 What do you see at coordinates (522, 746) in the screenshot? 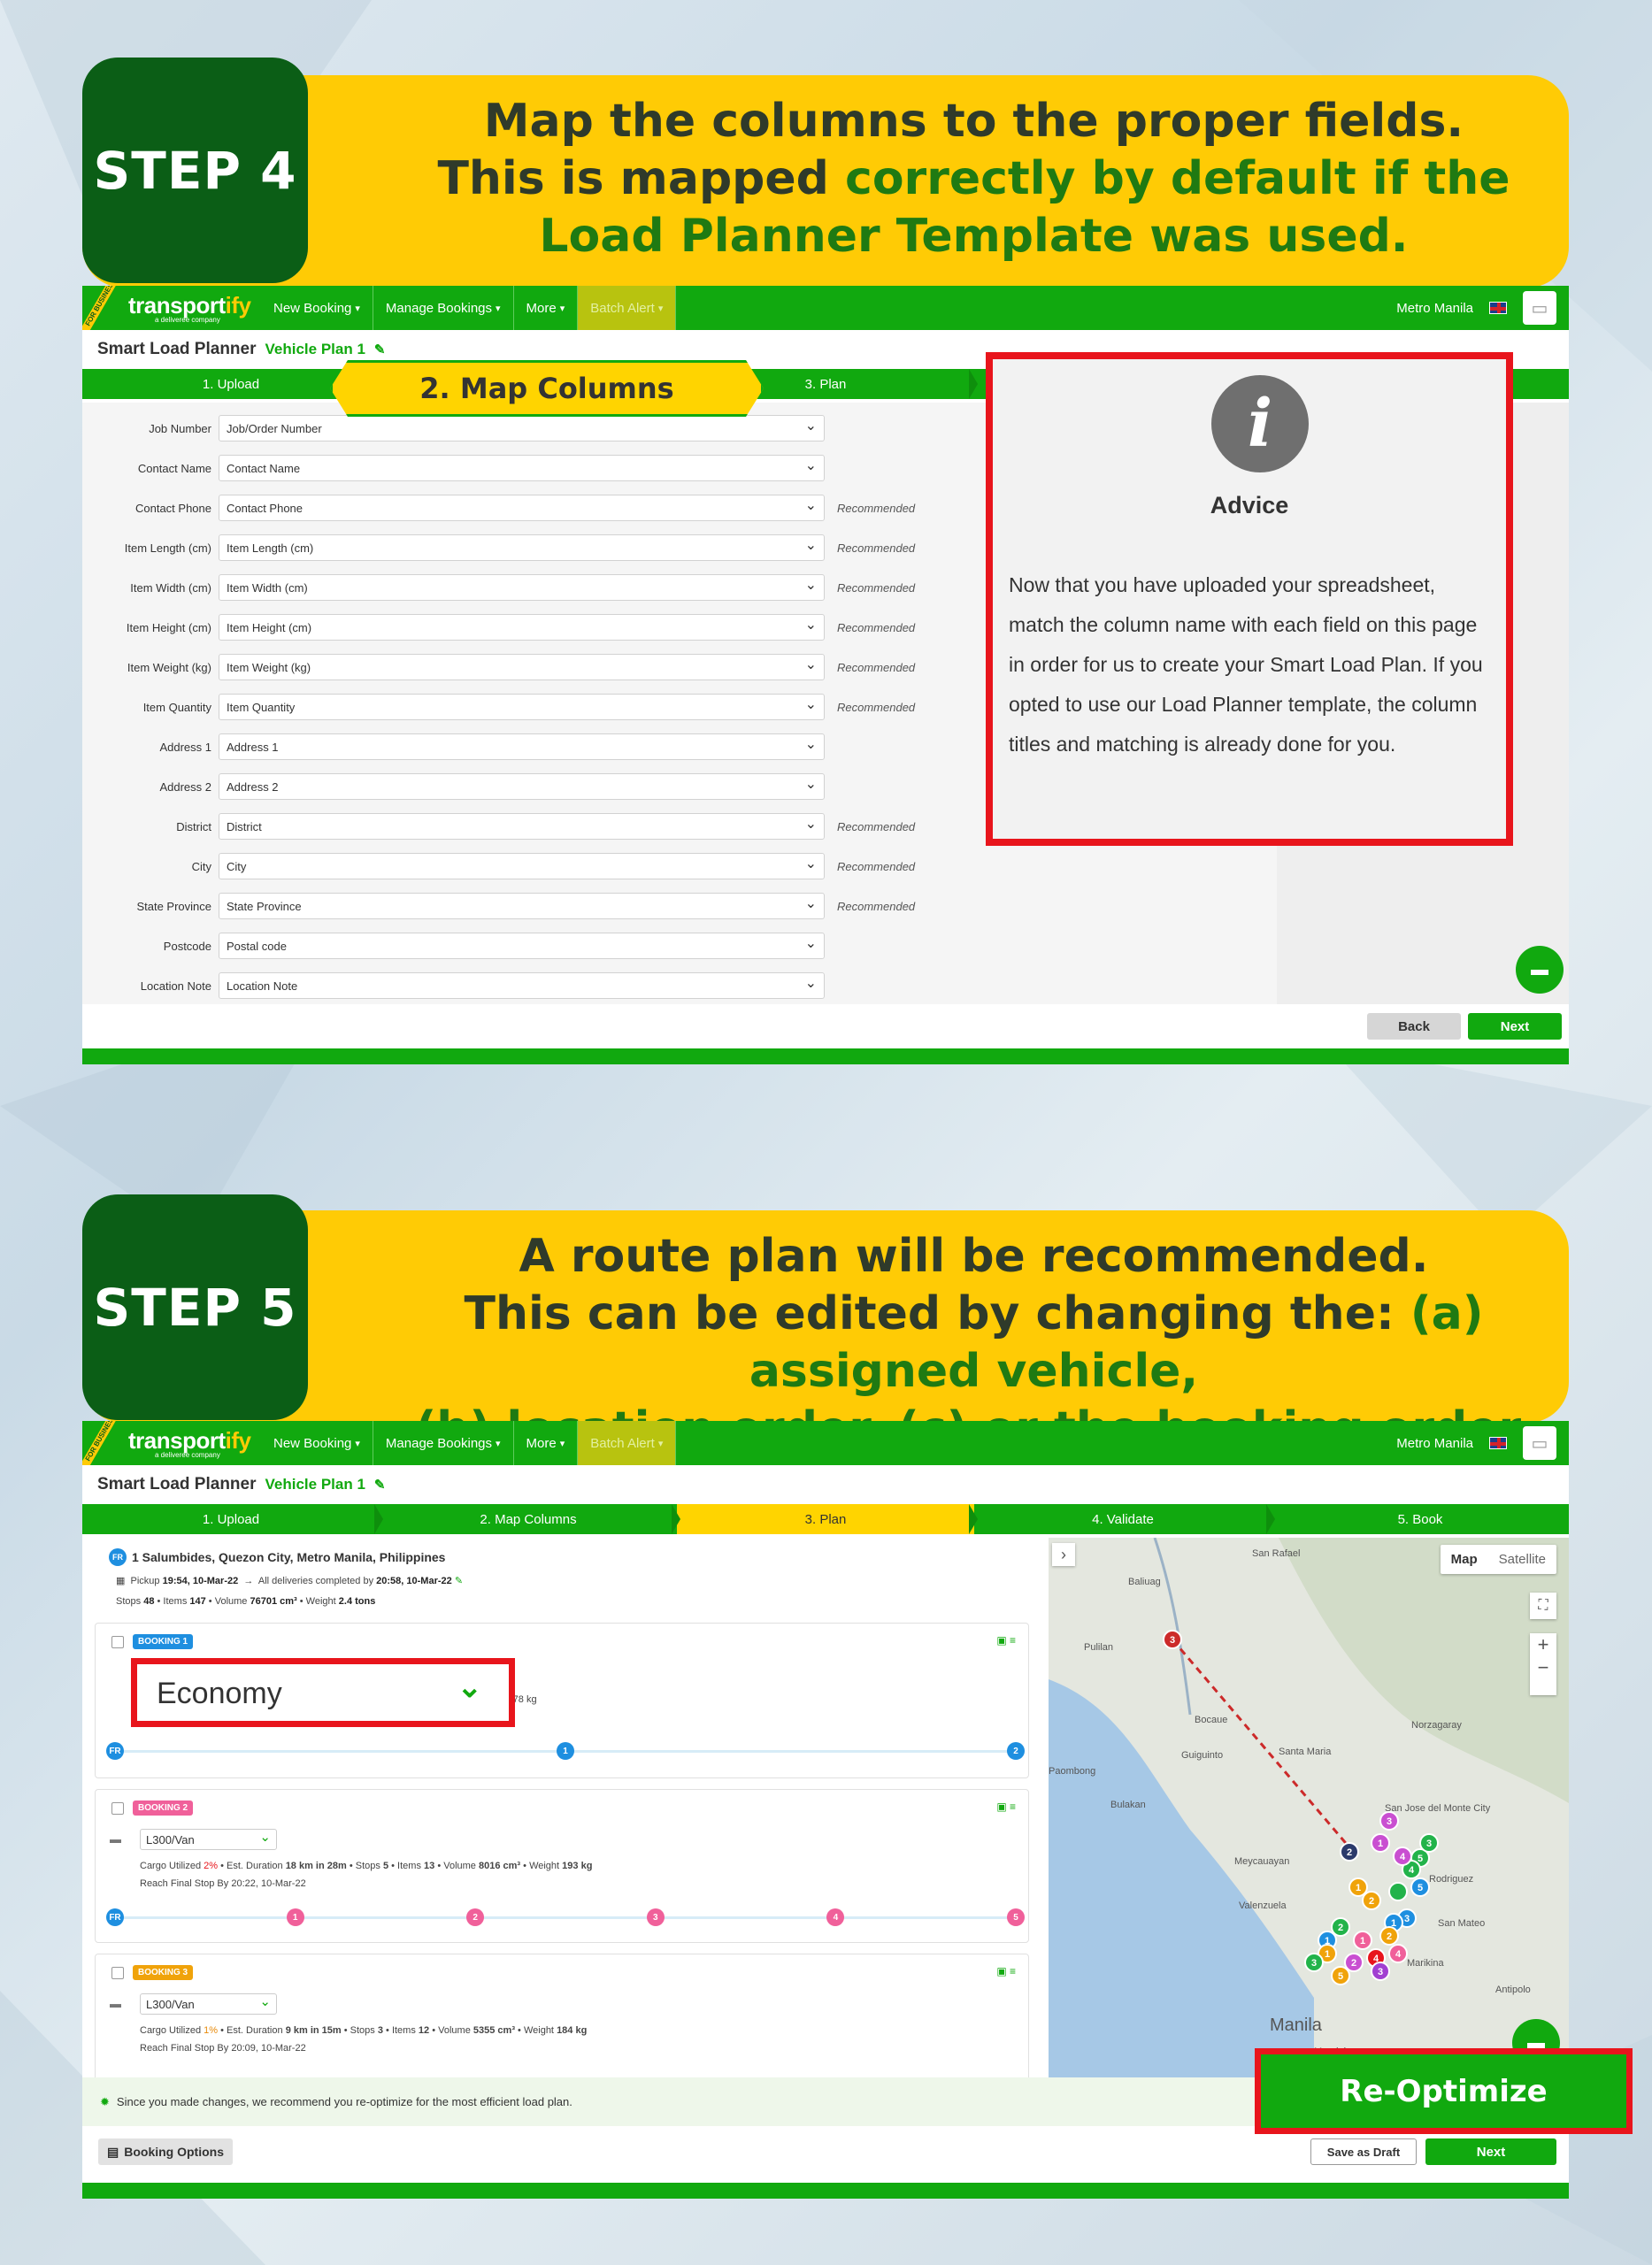
I see `column-select: Address 1` at bounding box center [522, 746].